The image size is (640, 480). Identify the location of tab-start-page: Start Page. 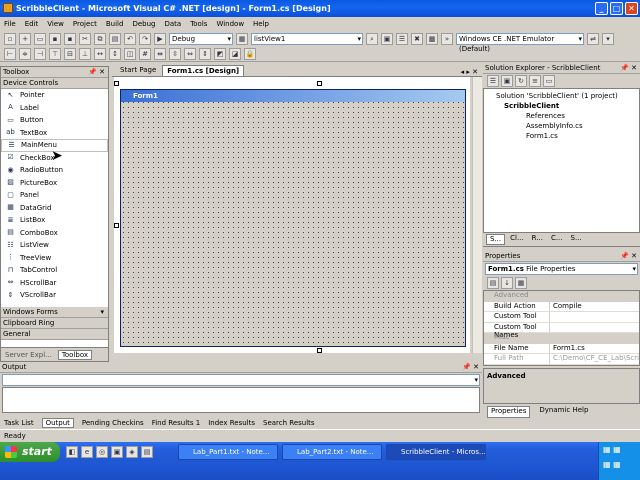
(138, 70).